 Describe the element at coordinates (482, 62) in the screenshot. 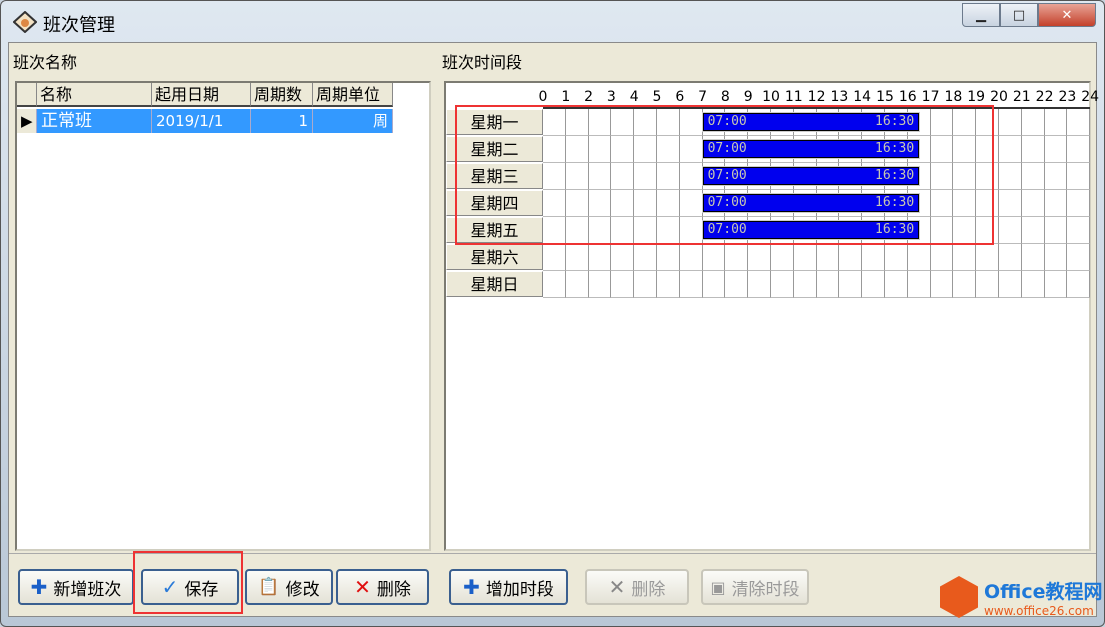

I see `time-segment-header: 班次时间段` at that location.